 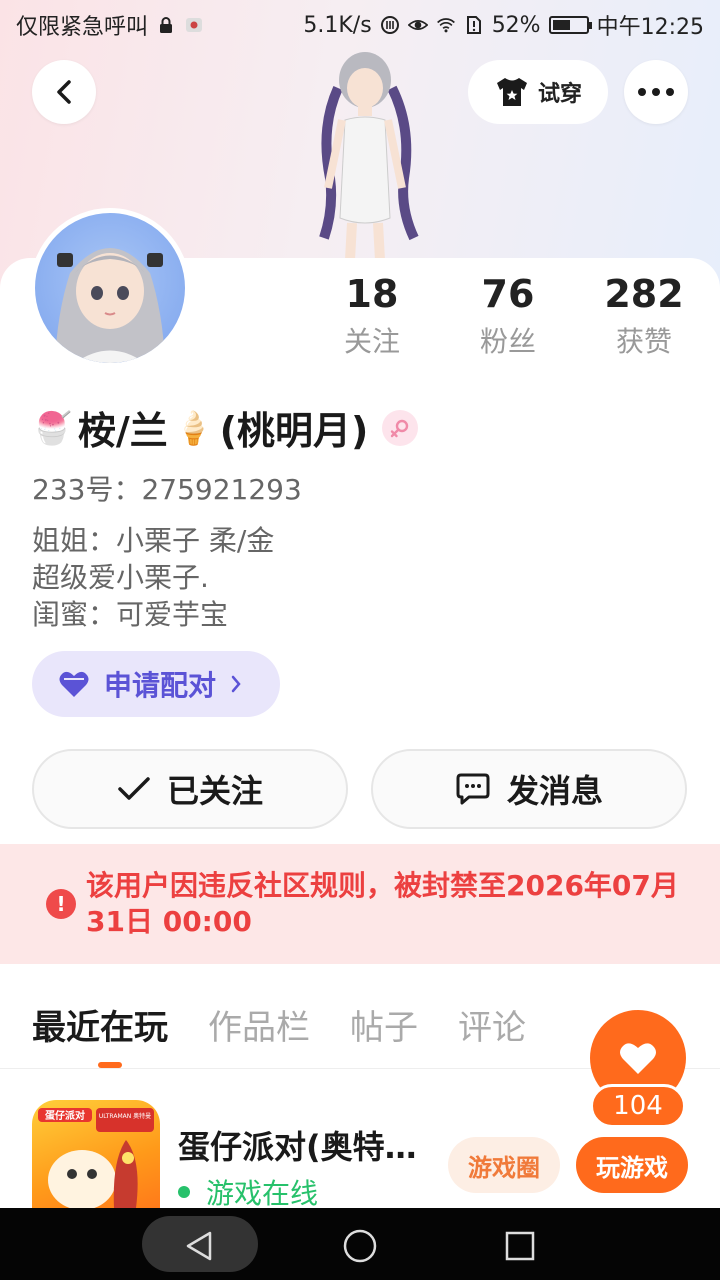 I want to click on send-message-label: 发消息, so click(x=554, y=791).